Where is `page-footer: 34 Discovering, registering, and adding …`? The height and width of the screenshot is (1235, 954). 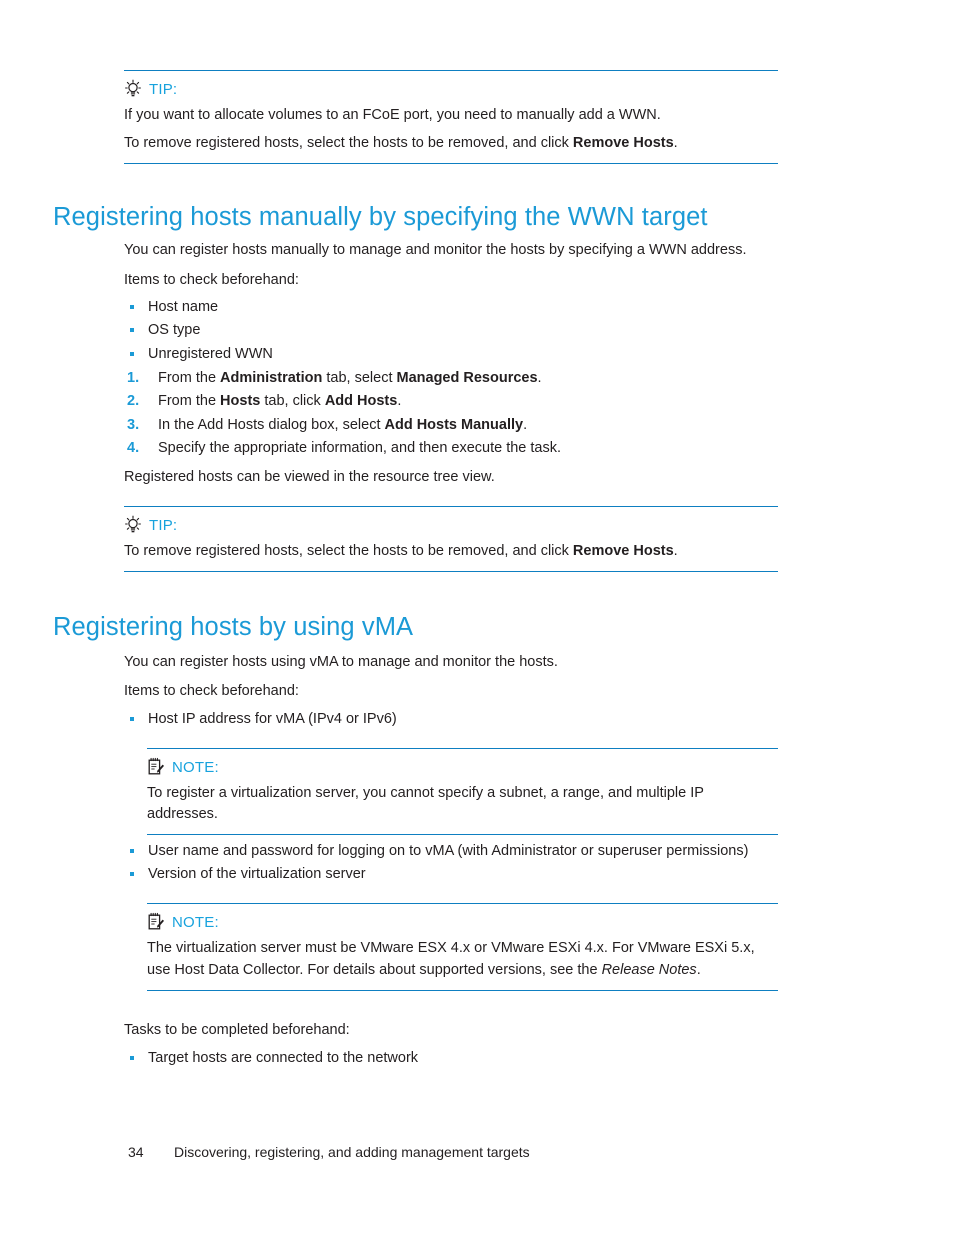
page-footer: 34 Discovering, registering, and adding … is located at coordinates (329, 1152).